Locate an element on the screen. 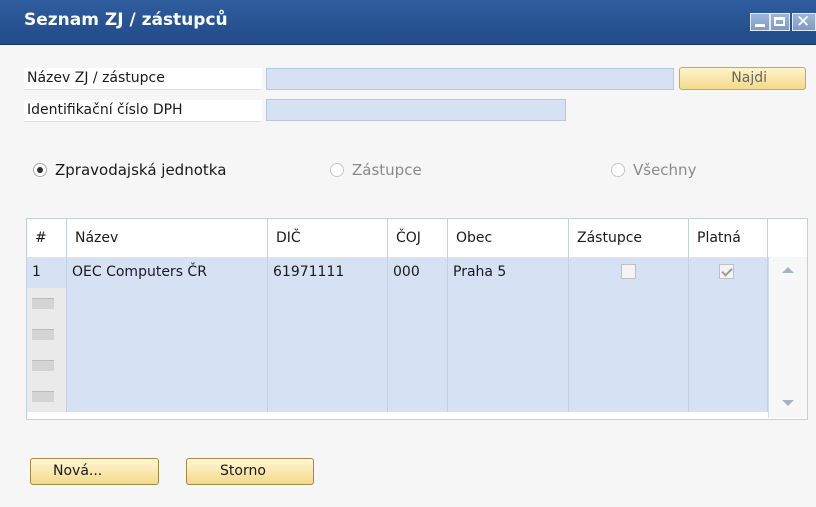 Image resolution: width=816 pixels, height=507 pixels. platna-checkbox is located at coordinates (726, 271).